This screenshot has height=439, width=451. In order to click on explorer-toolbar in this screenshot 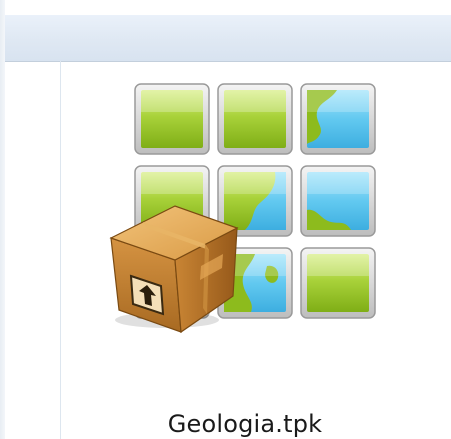, I will do `click(228, 38)`.